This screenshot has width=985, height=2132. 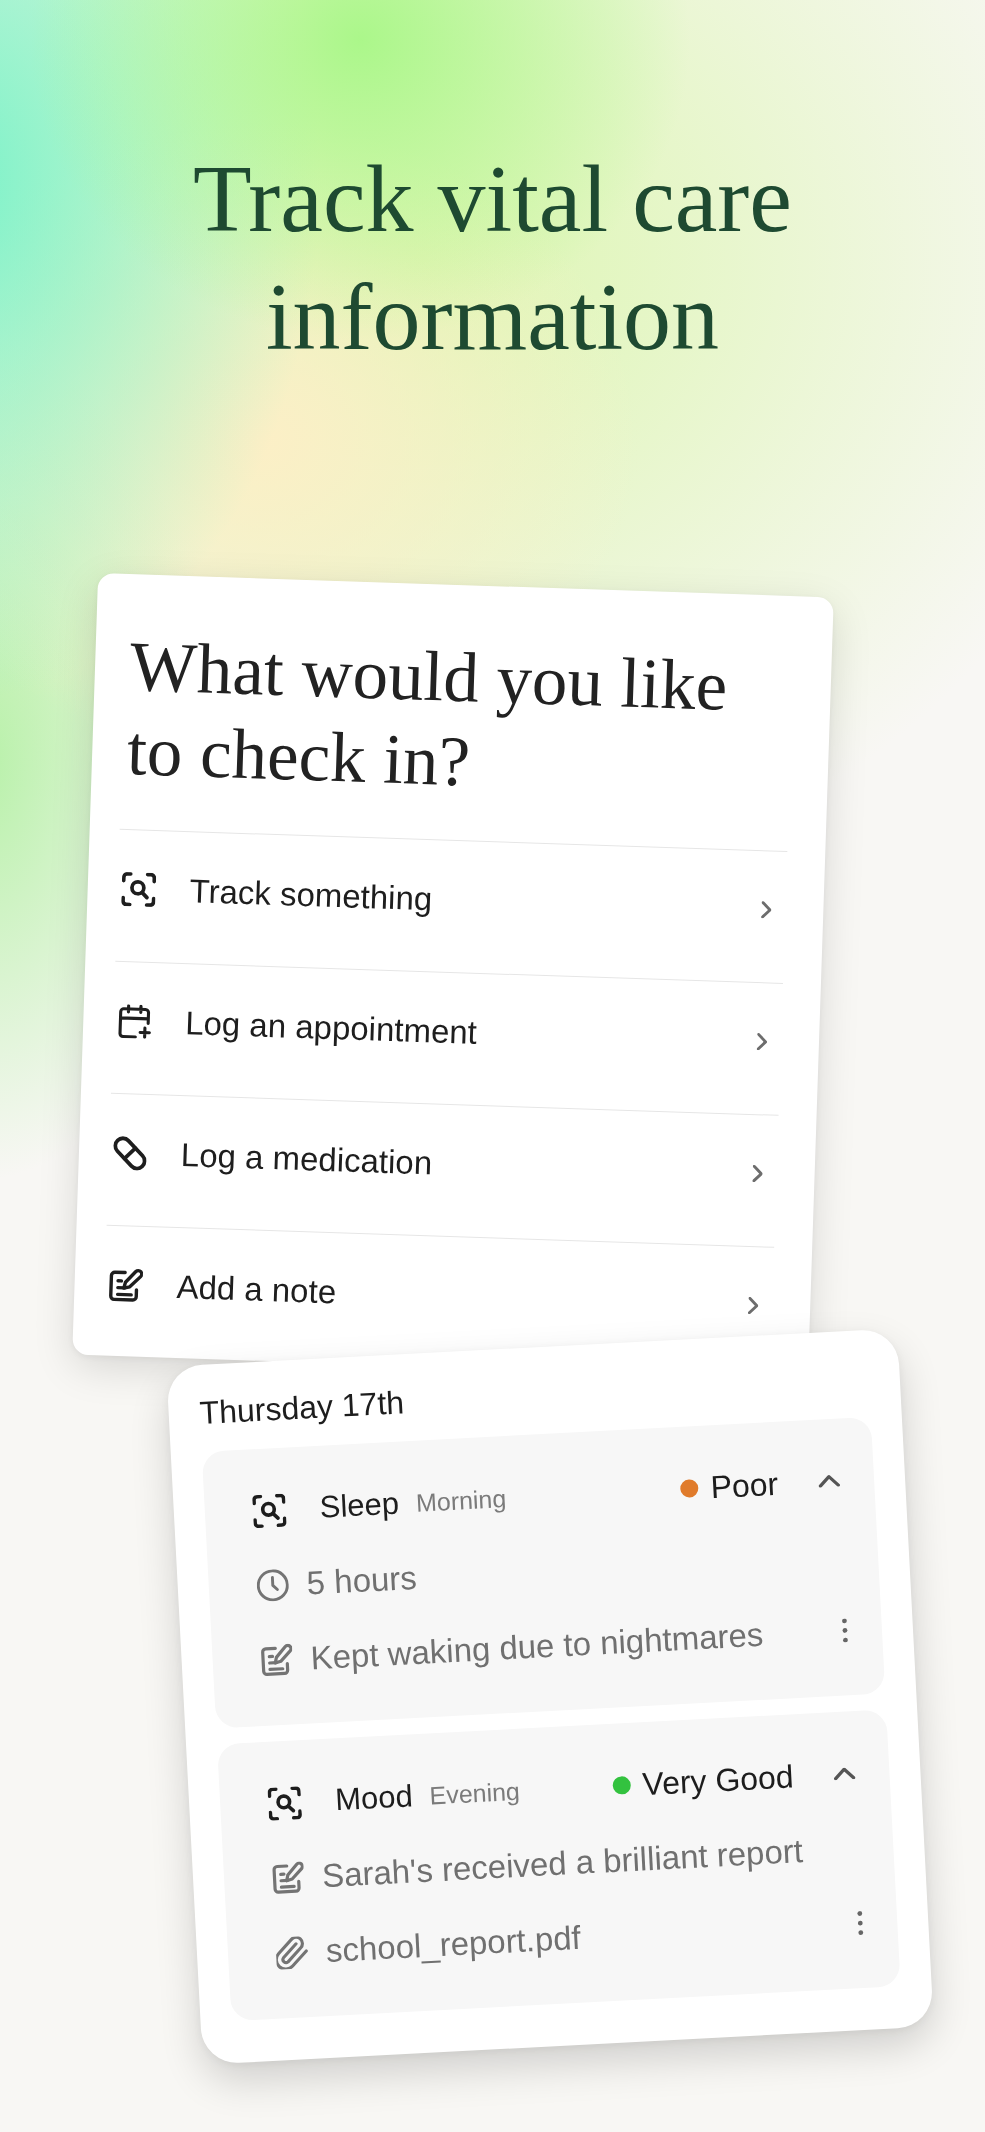 What do you see at coordinates (302, 1408) in the screenshot?
I see `date-heading: Thursday 17th` at bounding box center [302, 1408].